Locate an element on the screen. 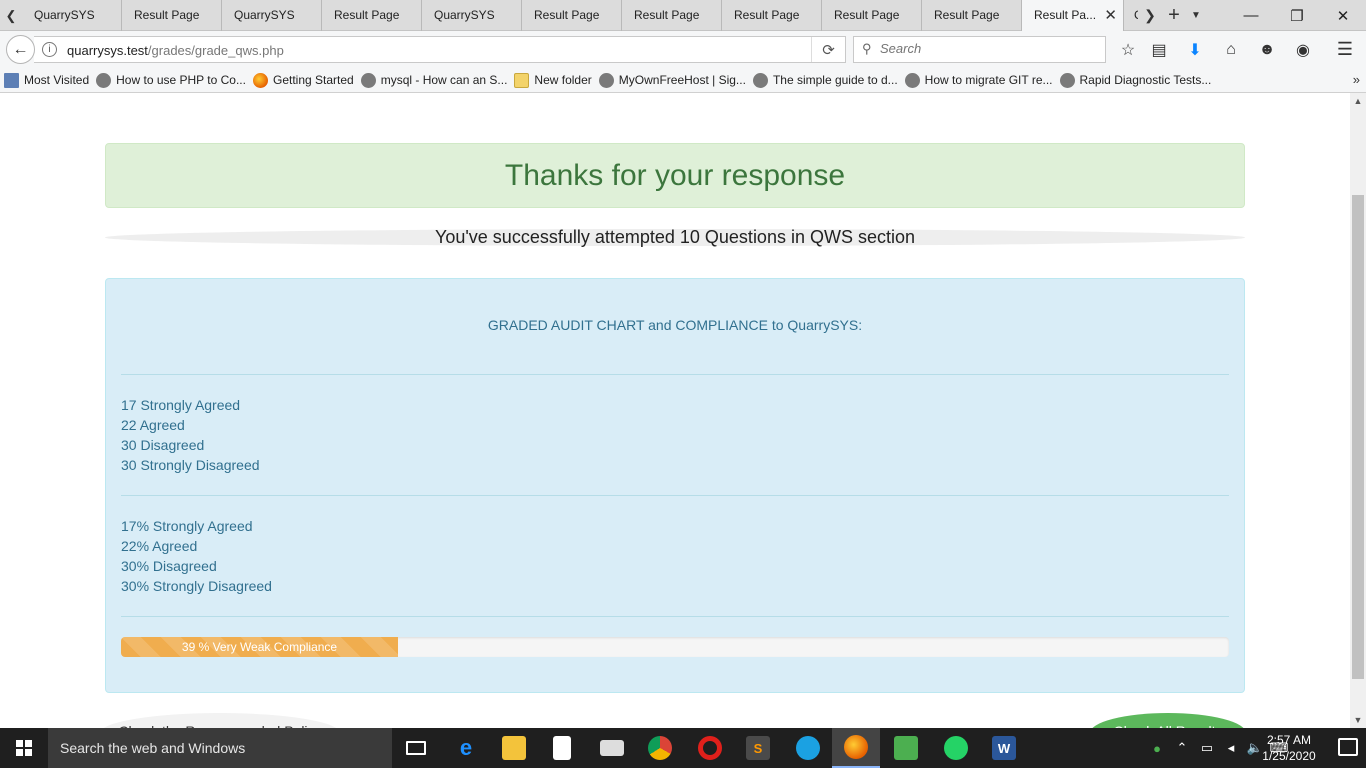 The height and width of the screenshot is (768, 1366). mail-icon is located at coordinates (612, 748).